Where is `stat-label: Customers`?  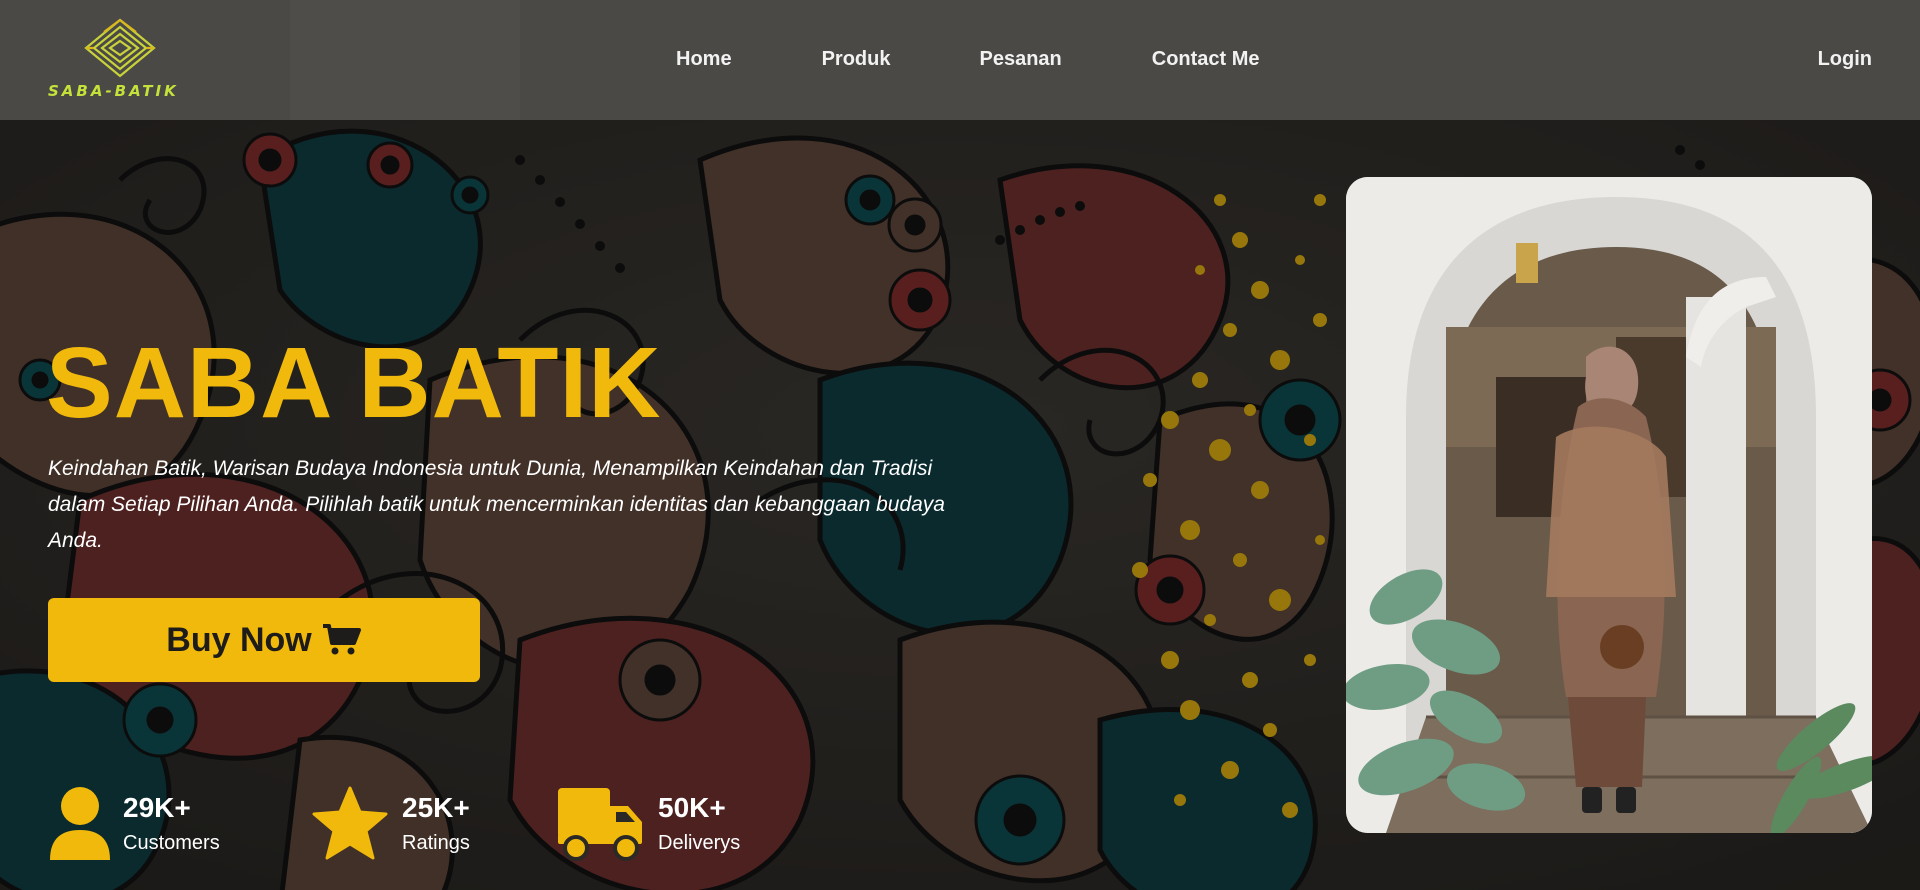 stat-label: Customers is located at coordinates (171, 843).